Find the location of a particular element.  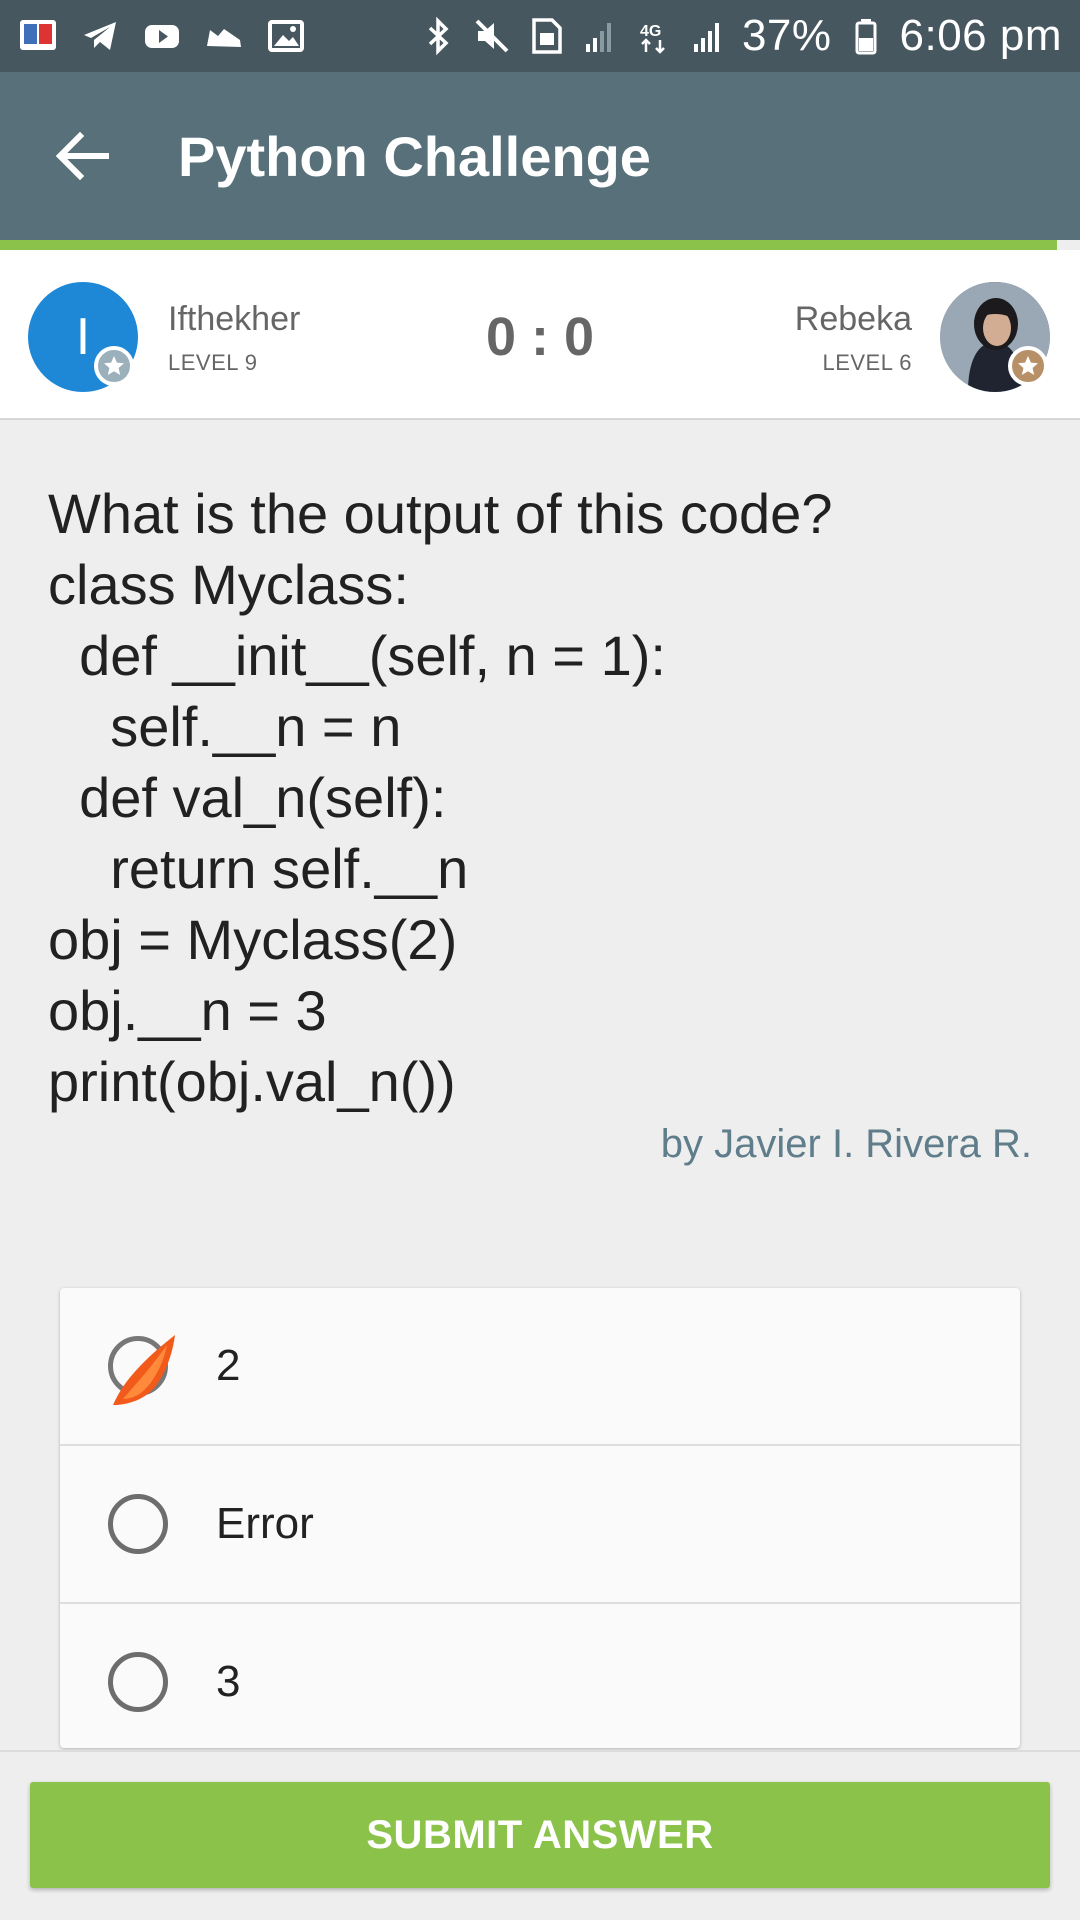

radio-selected is located at coordinates (141, 1370).